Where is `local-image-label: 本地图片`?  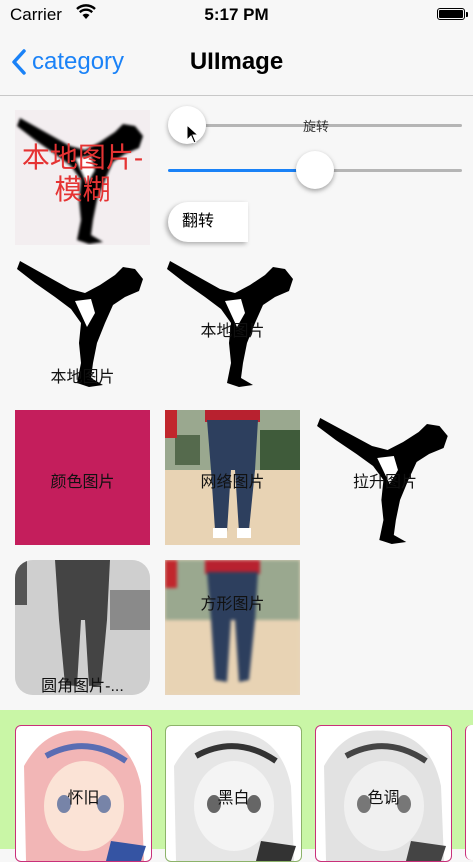
local-image-label: 本地图片 is located at coordinates (82, 377).